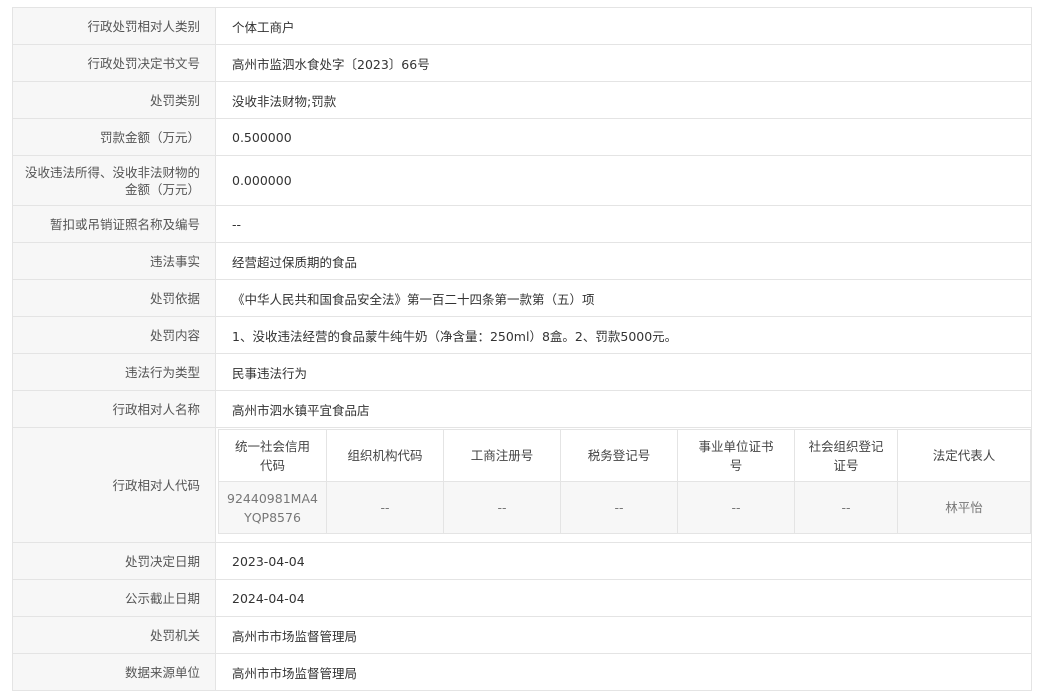  I want to click on row-data-source: 数据来源单位 高州市市场监督管理局, so click(522, 672).